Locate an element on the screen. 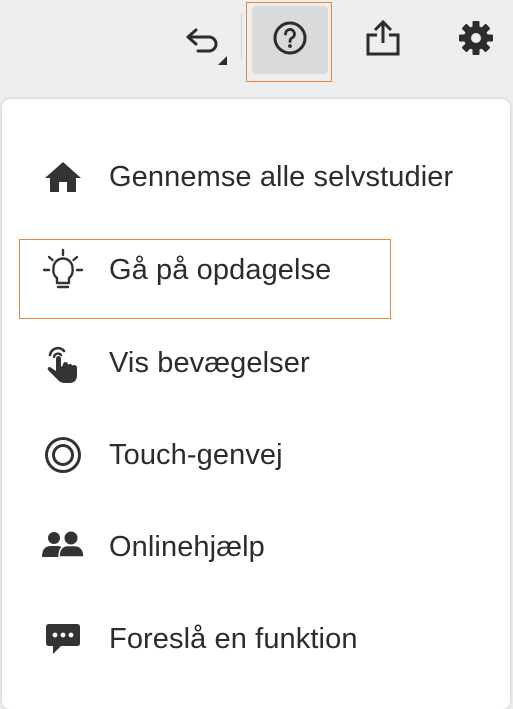 The height and width of the screenshot is (709, 513). share-icon is located at coordinates (383, 40).